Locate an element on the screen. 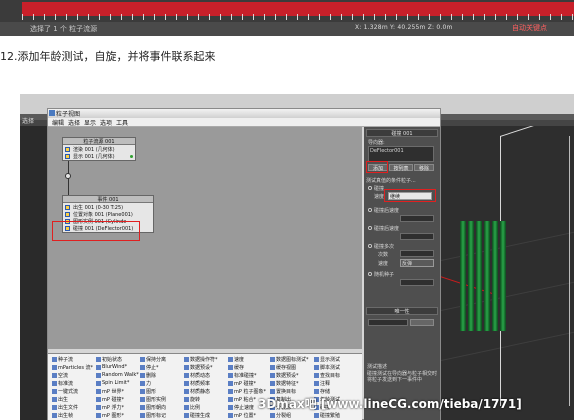 This screenshot has height=420, width=574. output-socket is located at coordinates (68, 176).